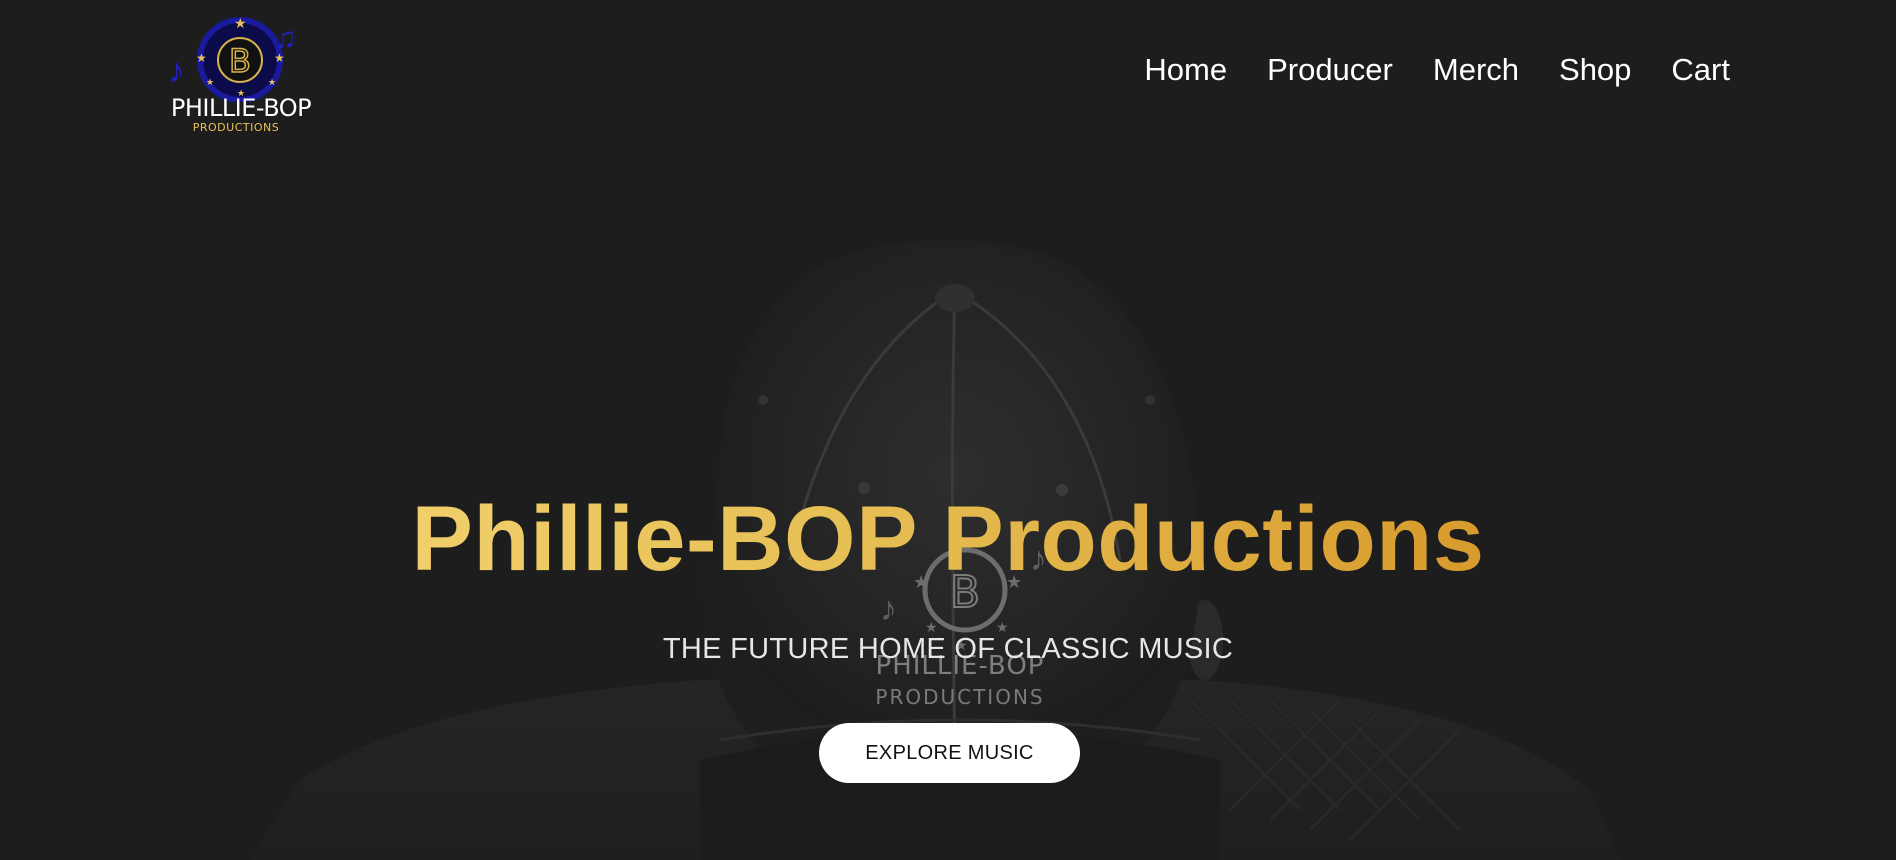 Image resolution: width=1896 pixels, height=860 pixels. I want to click on cap-brand-sub: PRODUCTIONS, so click(959, 697).